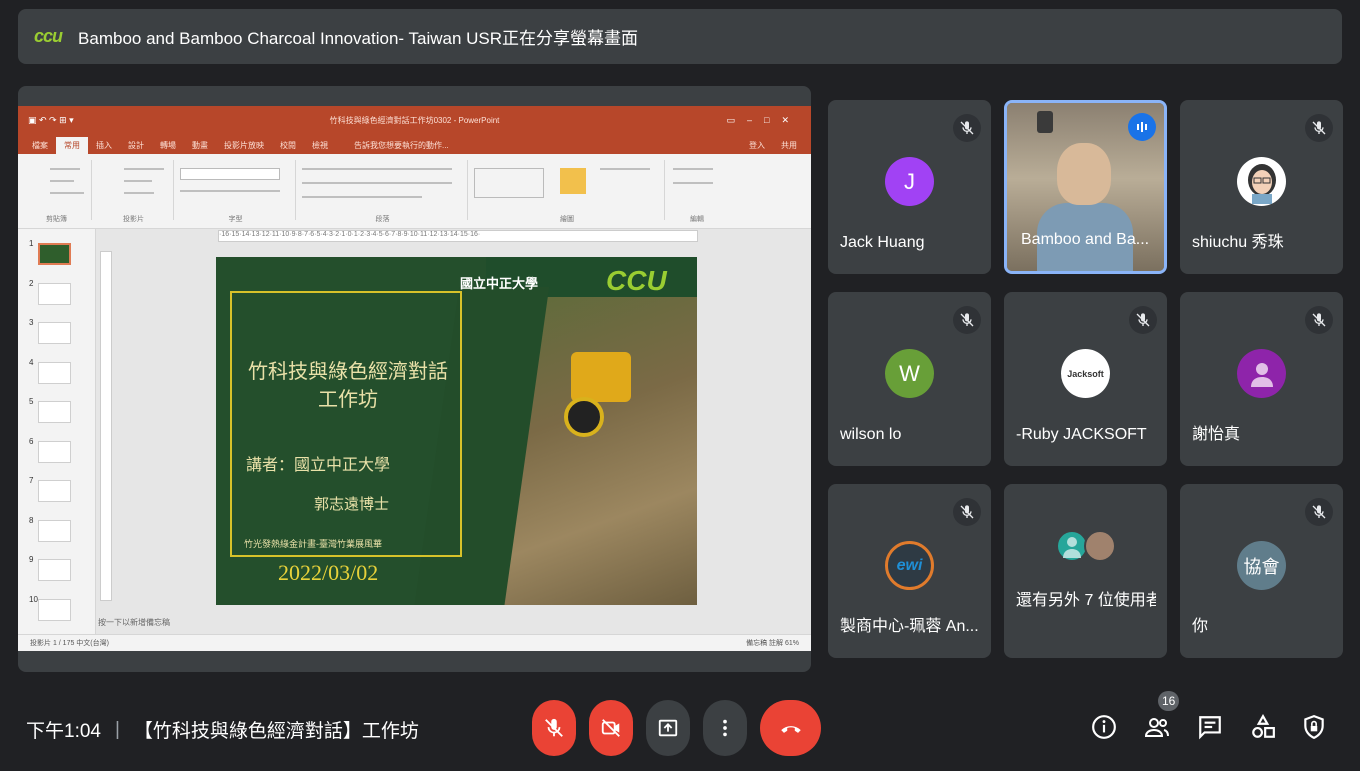  I want to click on participant-tile-jack-huang: J Jack Huang, so click(909, 187).